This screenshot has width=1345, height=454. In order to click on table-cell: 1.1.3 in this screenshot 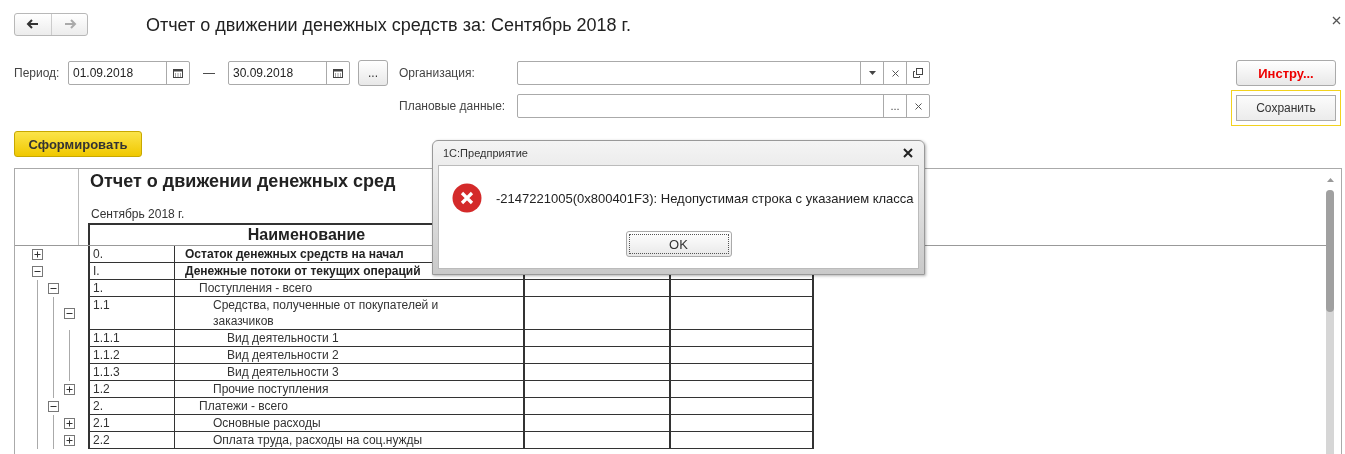, I will do `click(131, 372)`.